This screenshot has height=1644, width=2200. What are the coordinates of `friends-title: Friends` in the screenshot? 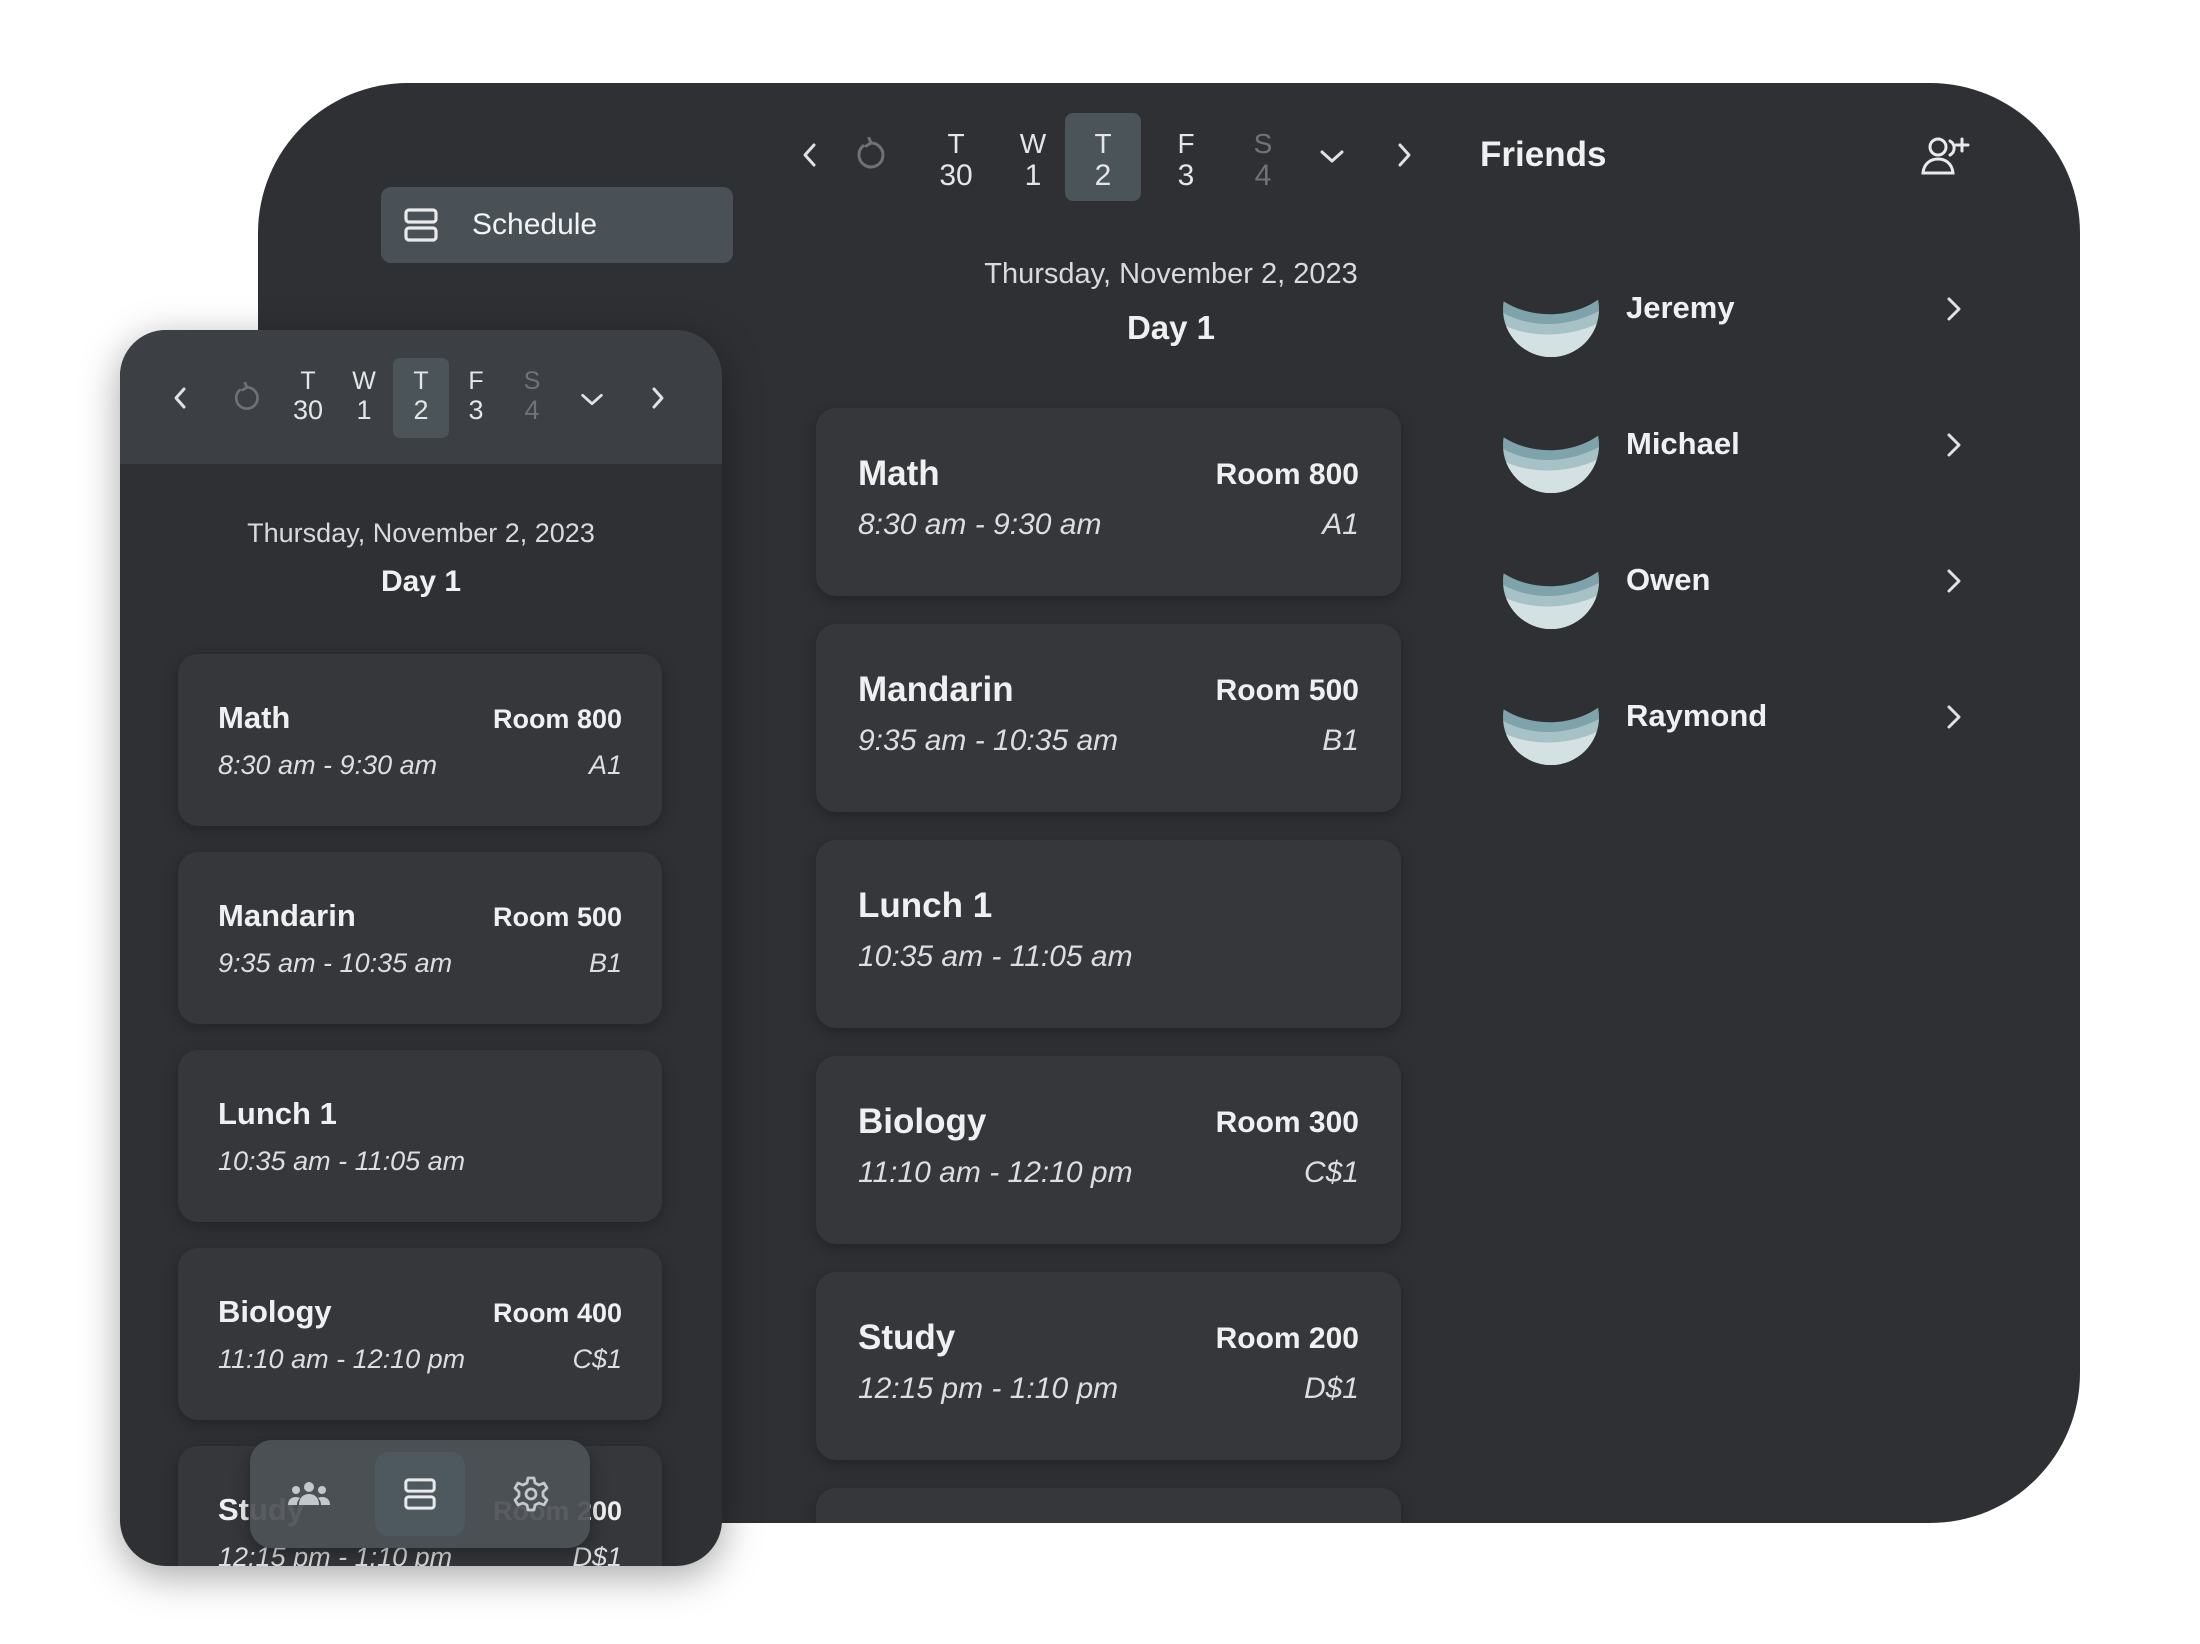 It's located at (1543, 154).